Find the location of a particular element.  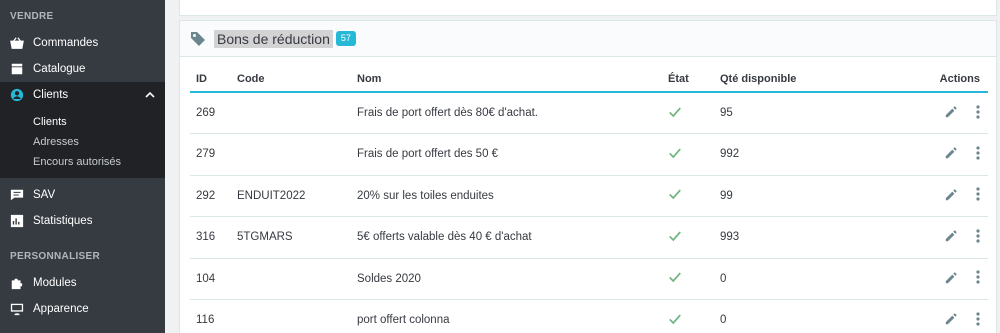

sidebar-item-apparence: Apparence is located at coordinates (82, 309).